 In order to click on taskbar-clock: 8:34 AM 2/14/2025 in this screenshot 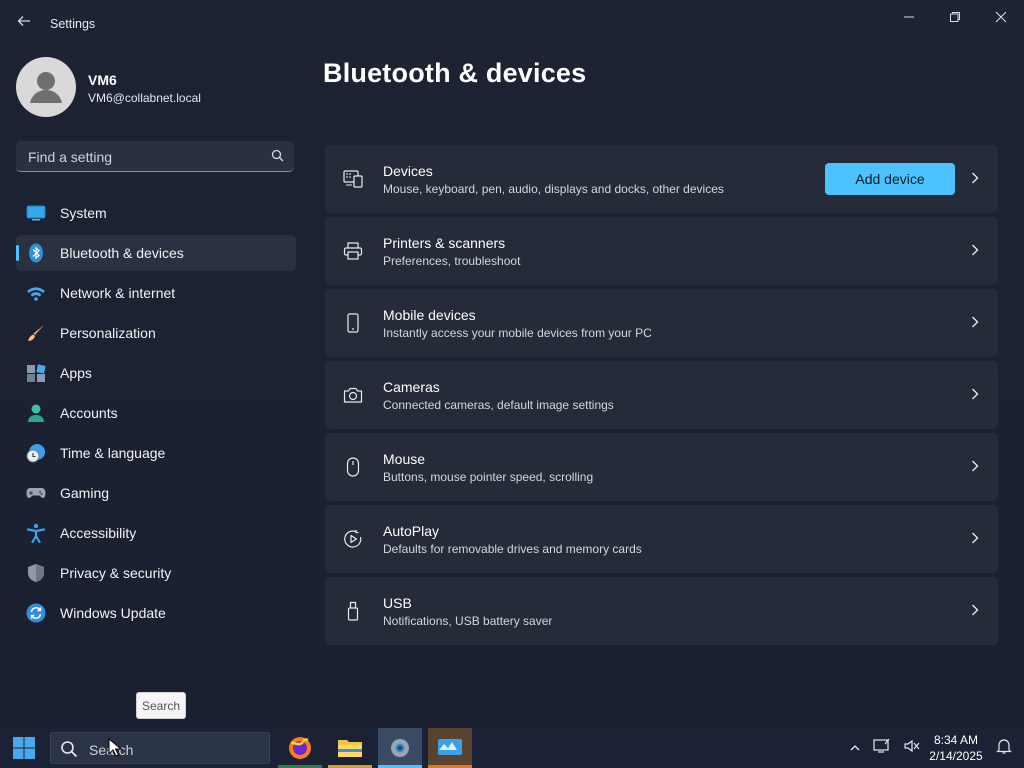, I will do `click(956, 748)`.